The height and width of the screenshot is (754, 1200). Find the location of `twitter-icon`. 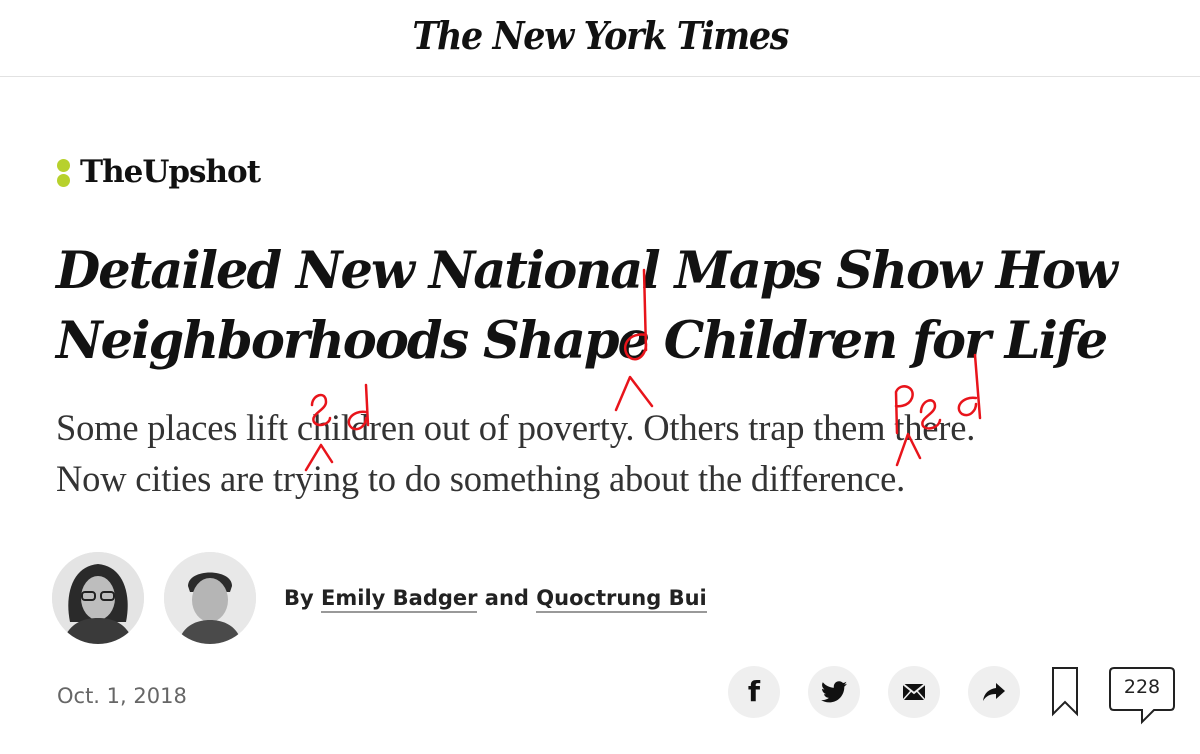

twitter-icon is located at coordinates (834, 692).